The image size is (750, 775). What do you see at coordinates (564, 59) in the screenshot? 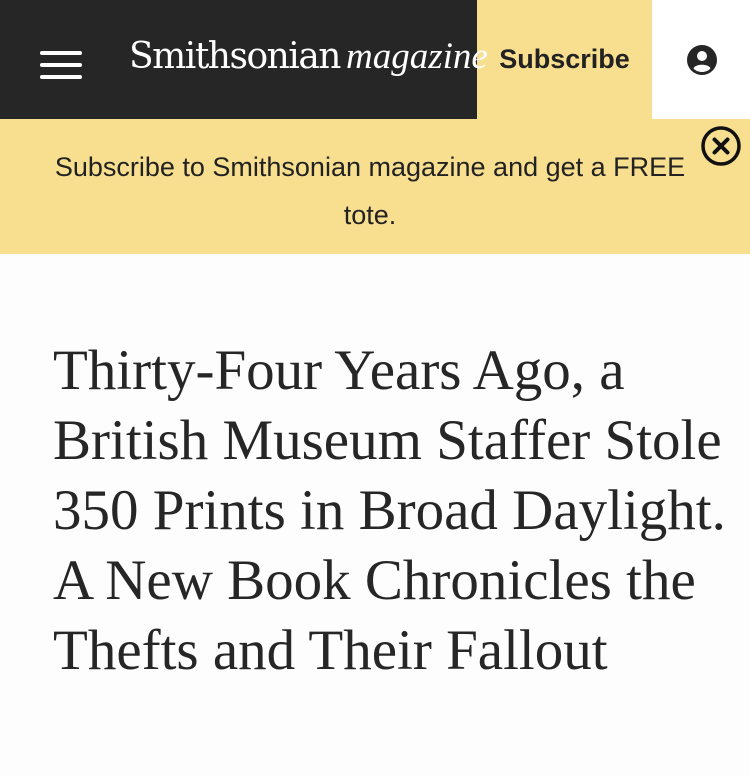
I see `subscribe-button: Subscribe` at bounding box center [564, 59].